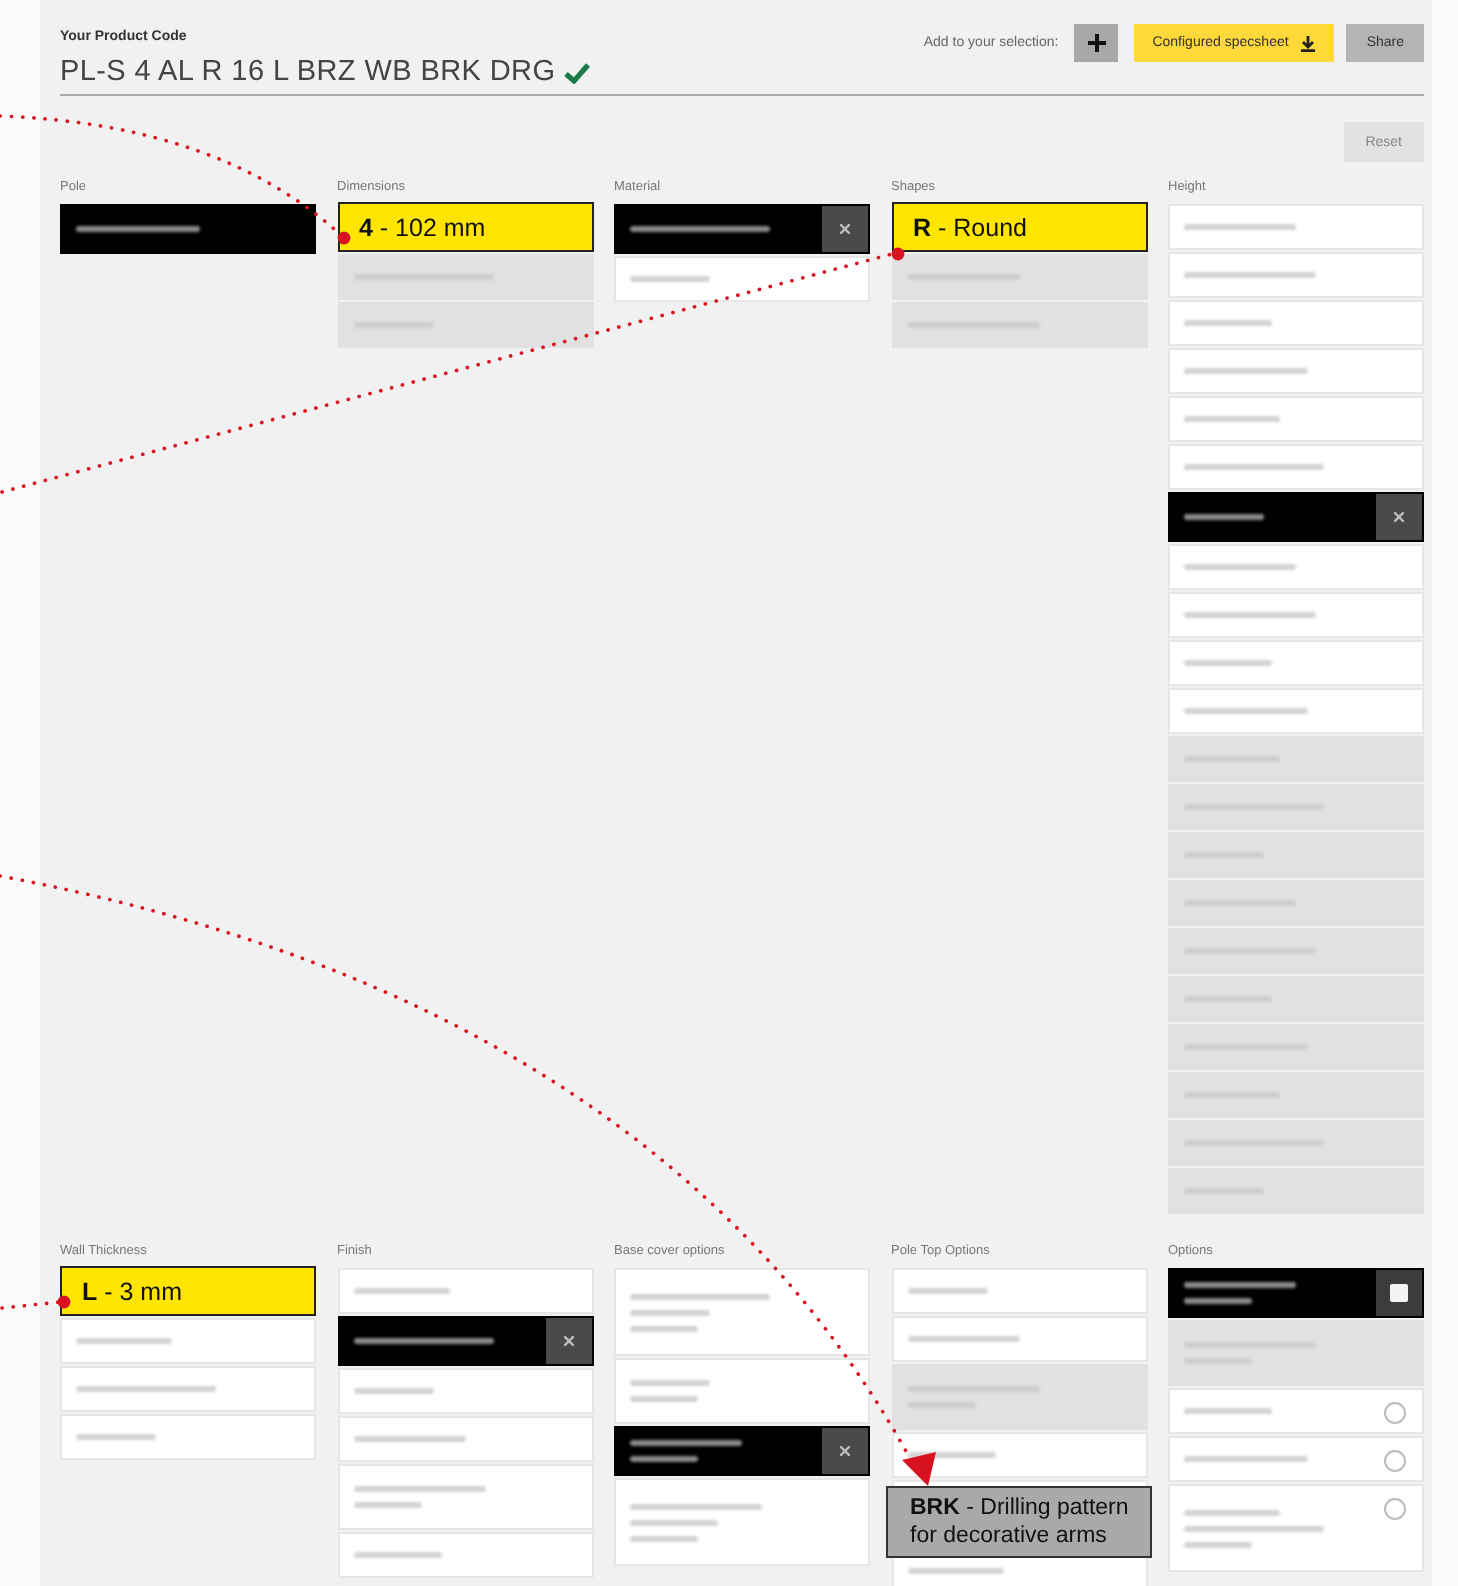  I want to click on add-button, so click(1096, 43).